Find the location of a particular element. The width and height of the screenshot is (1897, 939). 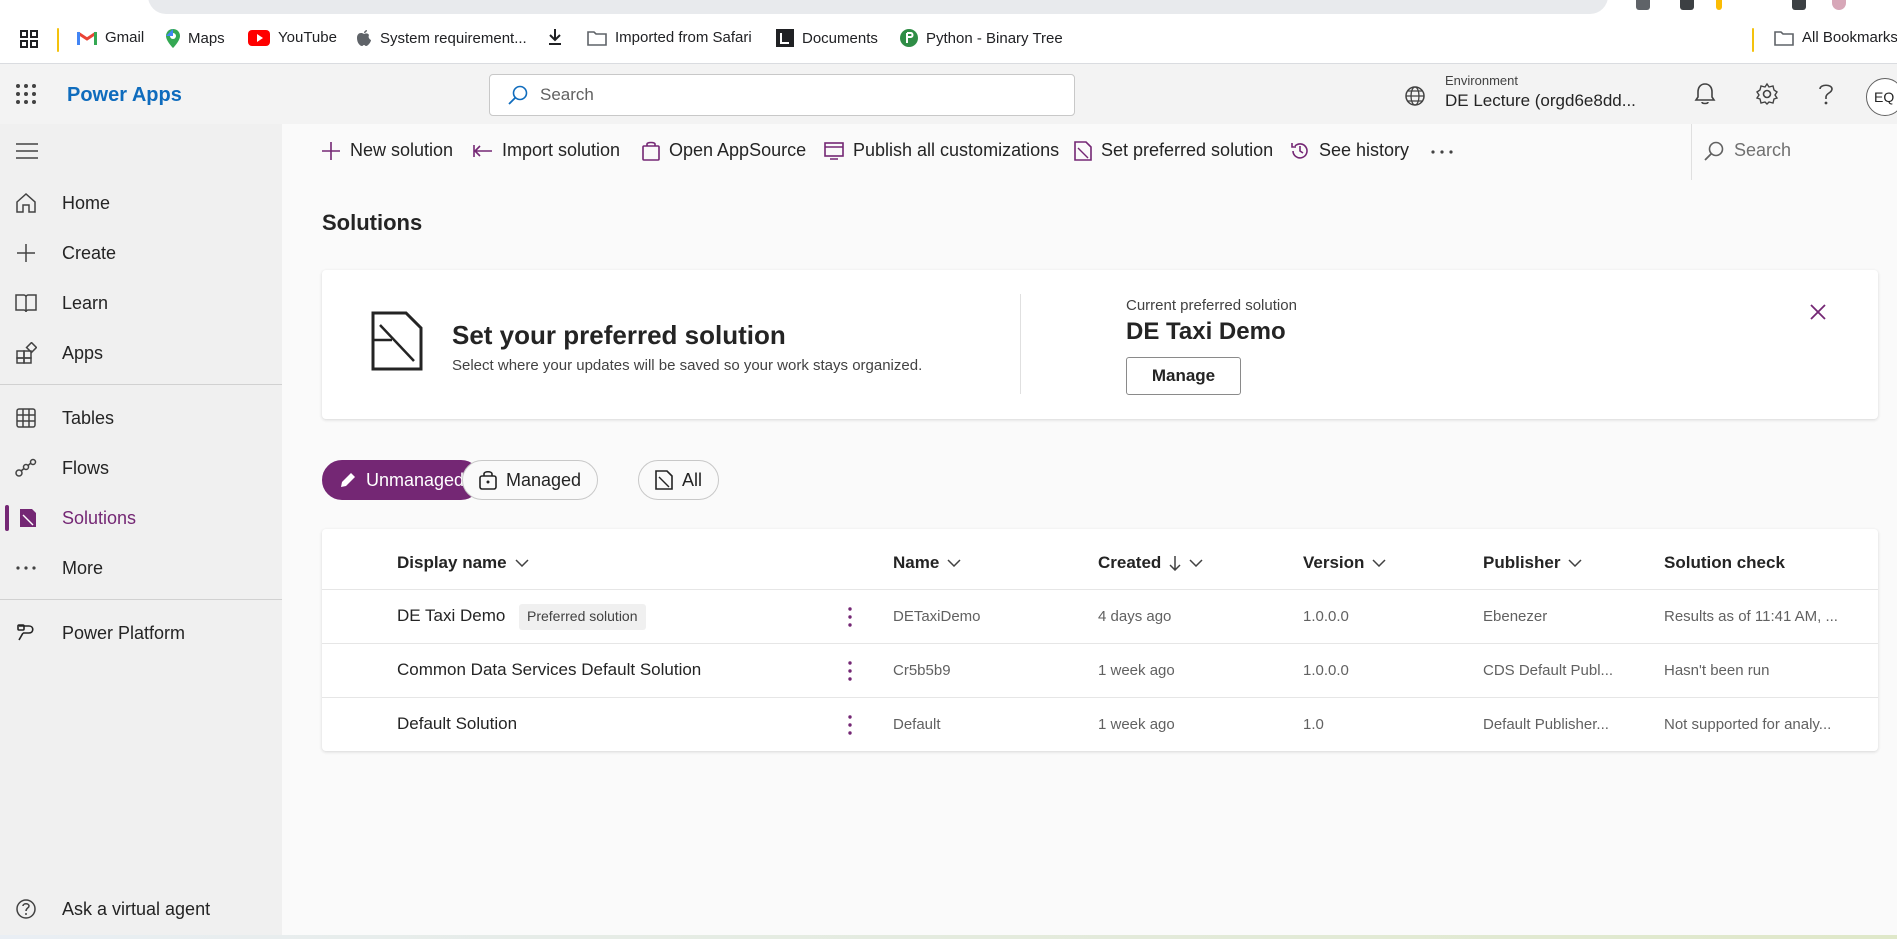

nav-item-solutions: Solutions is located at coordinates (141, 518).